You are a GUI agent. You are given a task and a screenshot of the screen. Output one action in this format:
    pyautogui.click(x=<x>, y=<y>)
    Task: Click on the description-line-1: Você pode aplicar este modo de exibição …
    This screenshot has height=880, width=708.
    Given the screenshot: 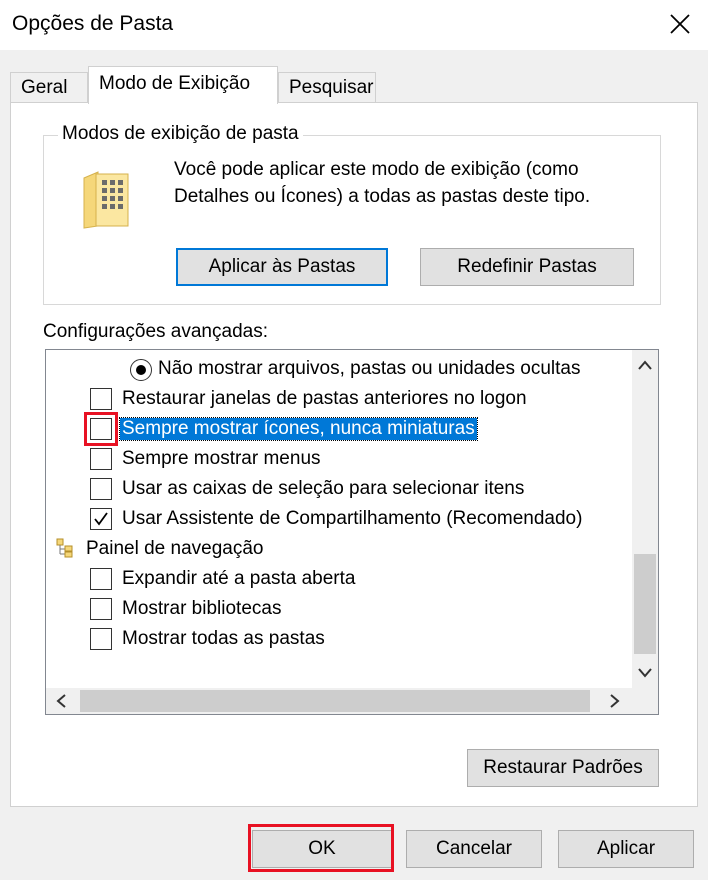 What is the action you would take?
    pyautogui.click(x=376, y=169)
    